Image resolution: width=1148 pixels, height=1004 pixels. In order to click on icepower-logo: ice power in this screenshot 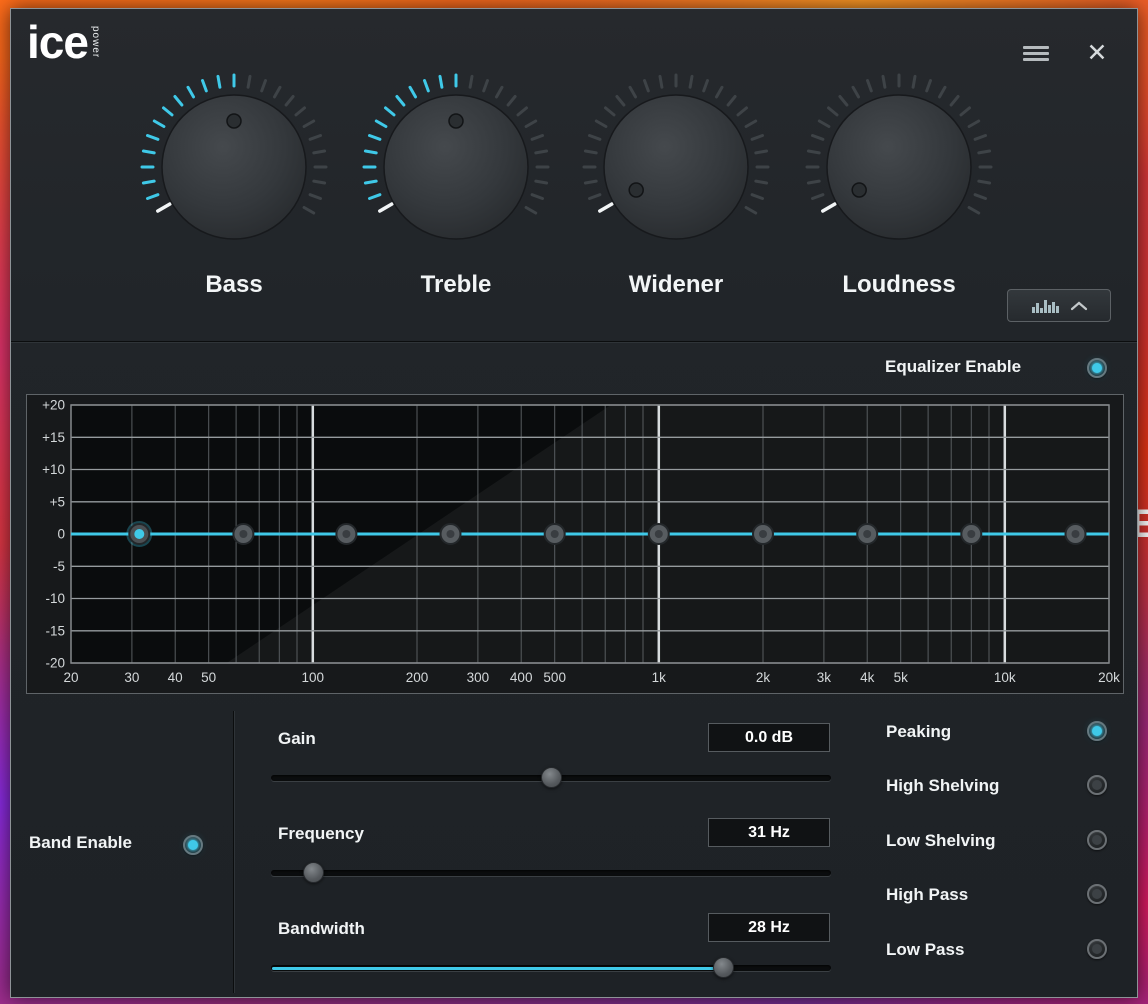, I will do `click(64, 42)`.